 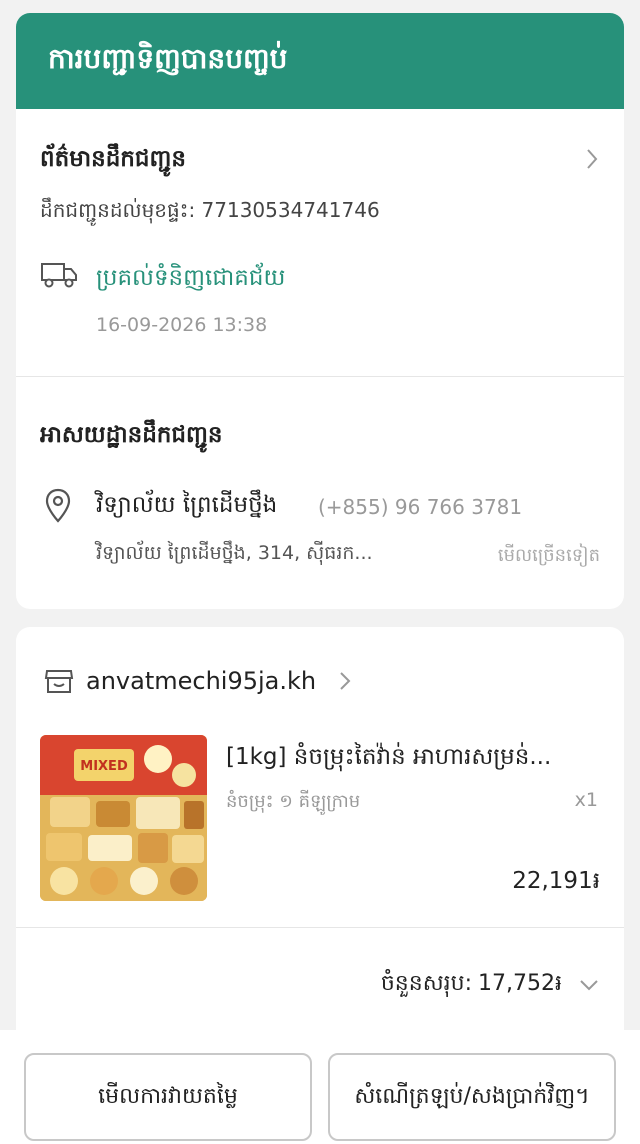 I want to click on recipient-phone: (+855) 96 766 3781, so click(x=420, y=507).